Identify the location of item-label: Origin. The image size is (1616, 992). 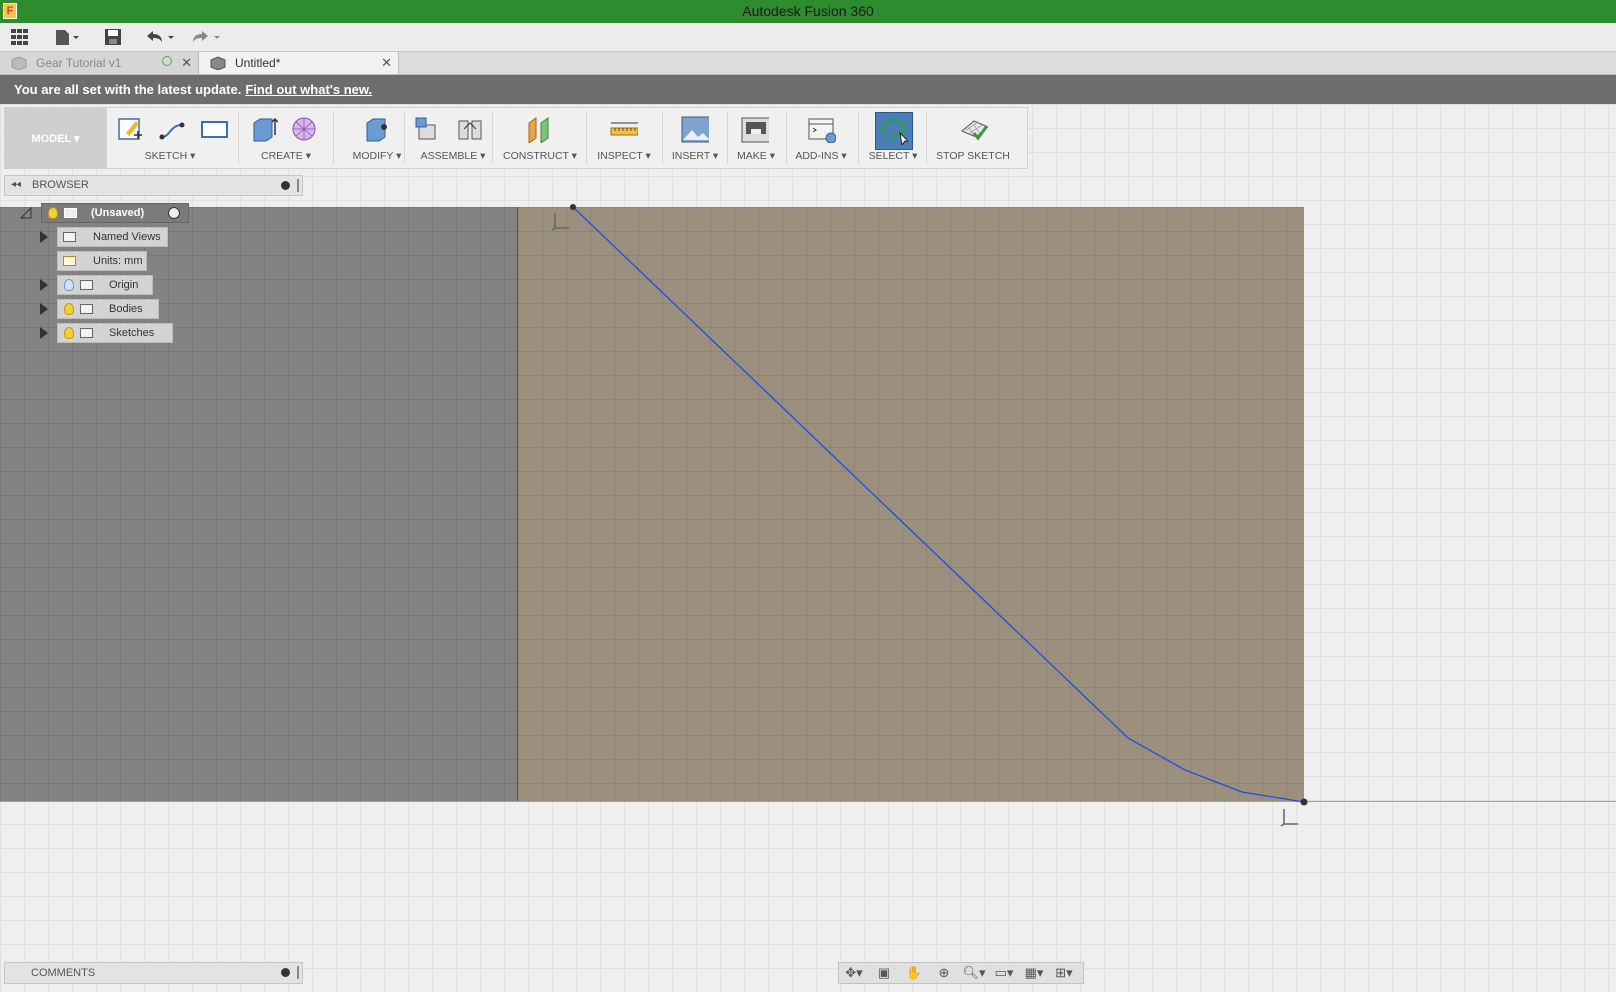
(124, 285).